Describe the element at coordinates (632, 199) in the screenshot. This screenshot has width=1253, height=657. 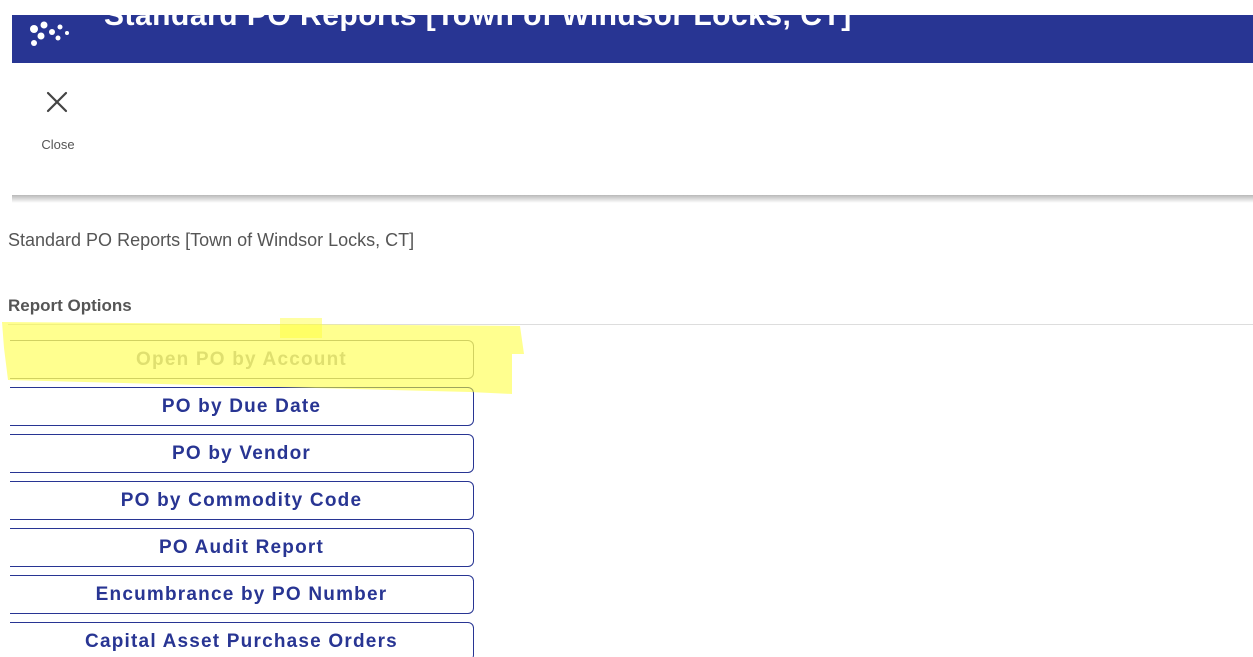
I see `toolbar-divider` at that location.